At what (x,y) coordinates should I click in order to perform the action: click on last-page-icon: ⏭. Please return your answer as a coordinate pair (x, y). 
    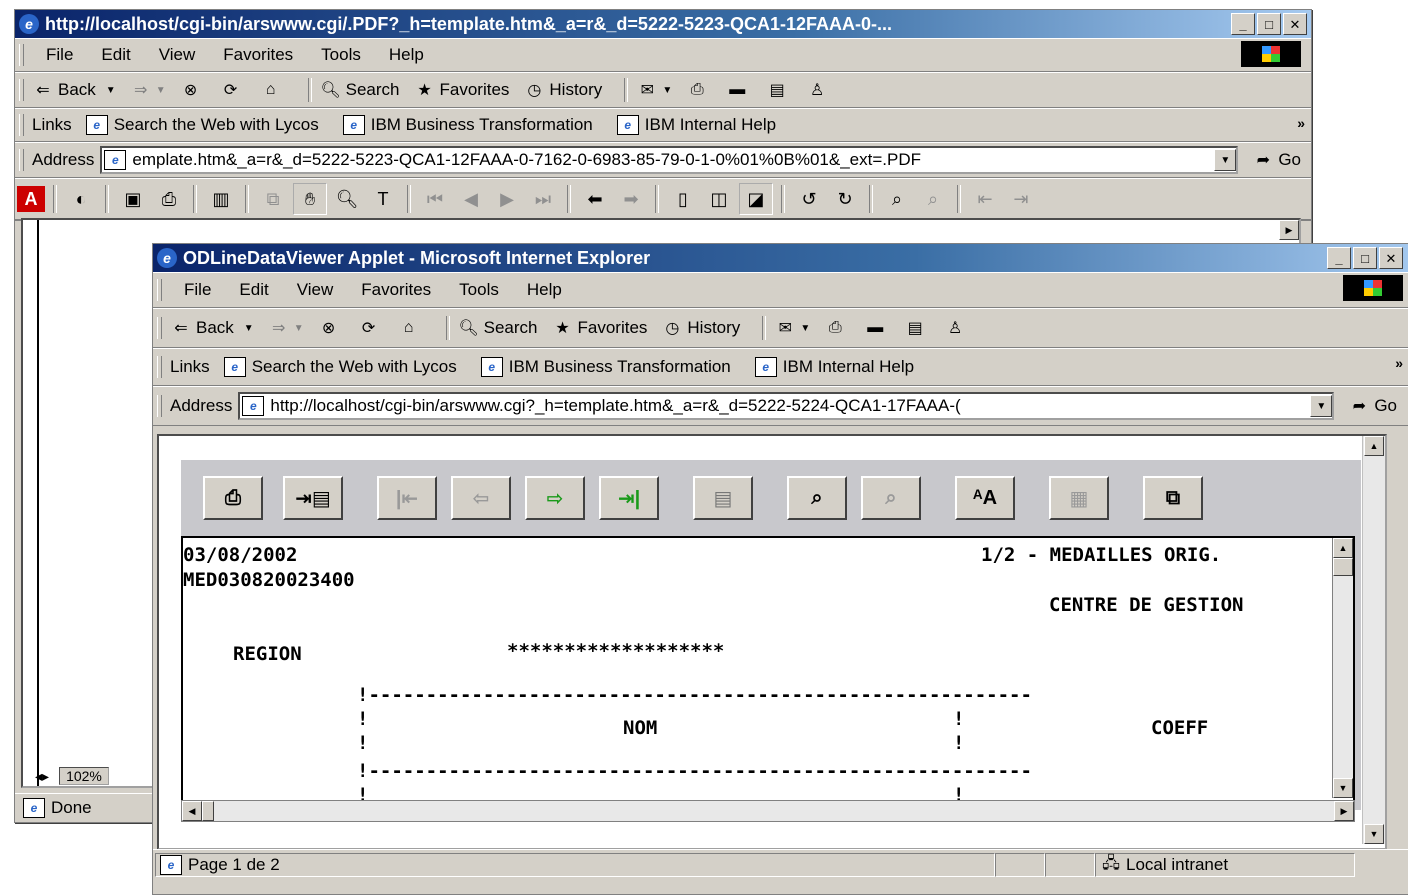
    Looking at the image, I should click on (543, 199).